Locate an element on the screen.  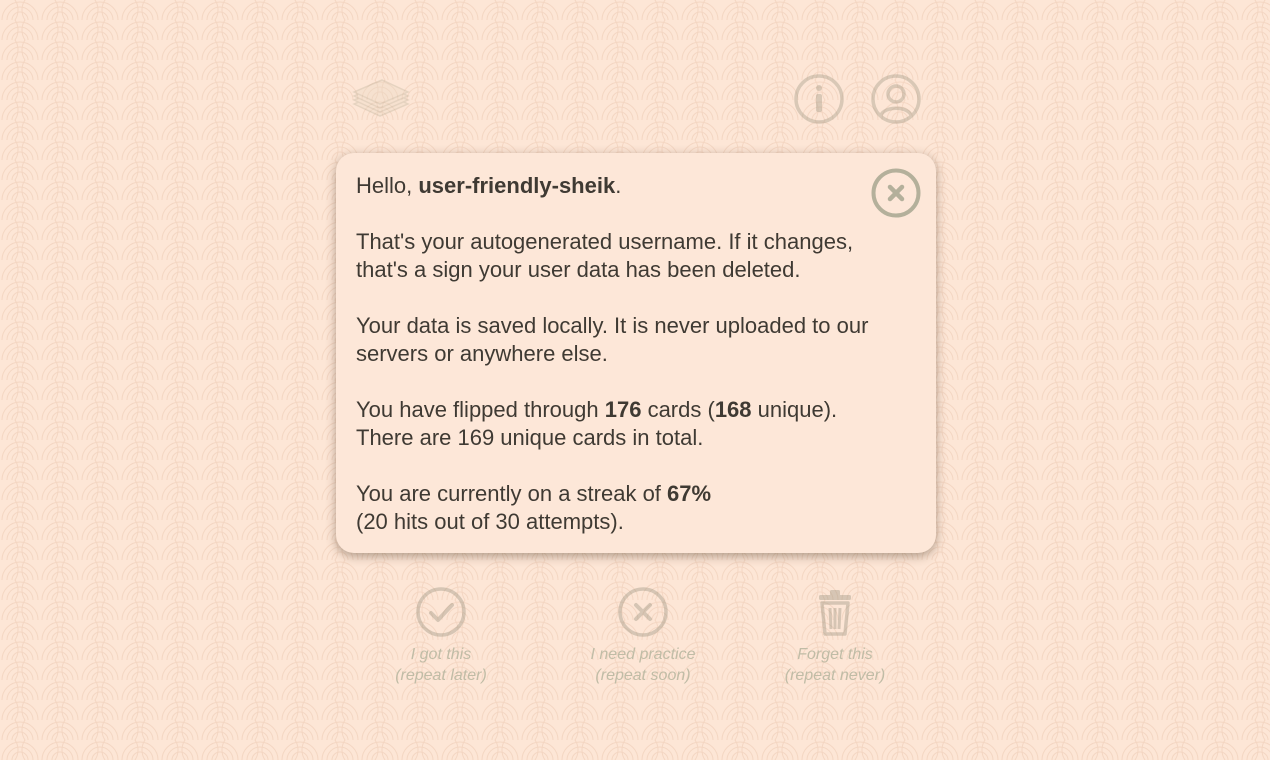
card-deck-icon is located at coordinates (381, 99).